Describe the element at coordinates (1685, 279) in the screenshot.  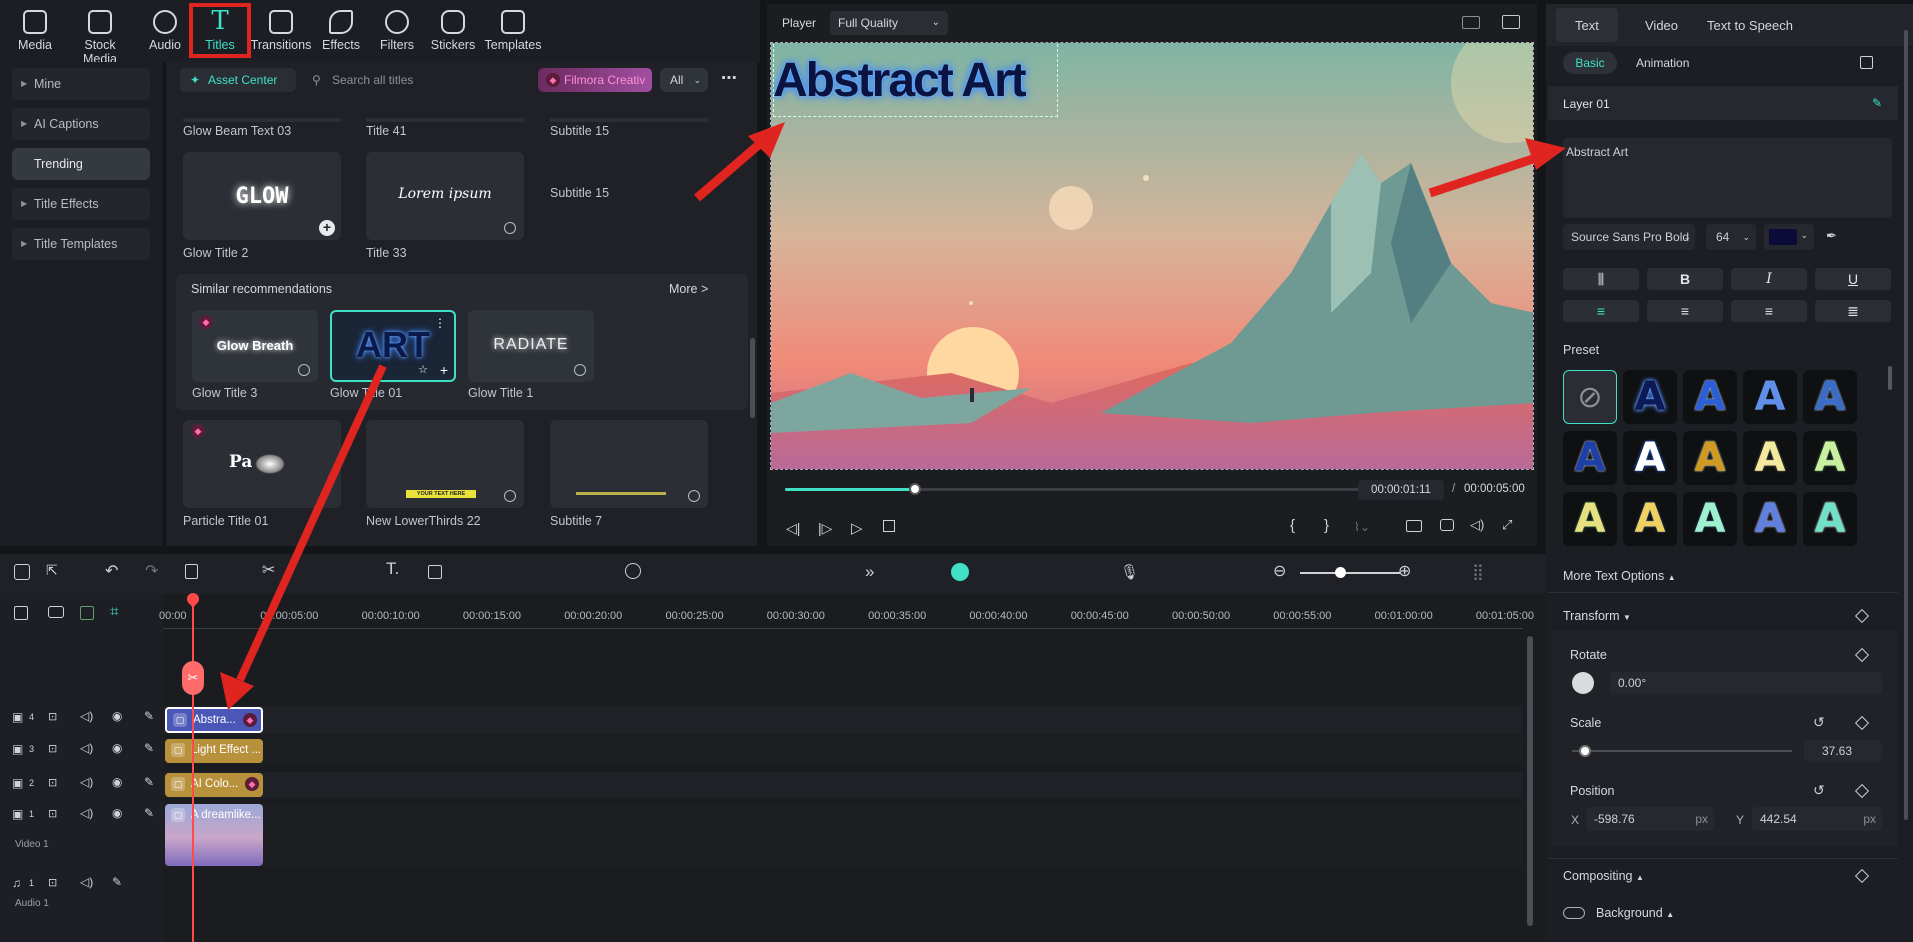
I see `bold-button: B` at that location.